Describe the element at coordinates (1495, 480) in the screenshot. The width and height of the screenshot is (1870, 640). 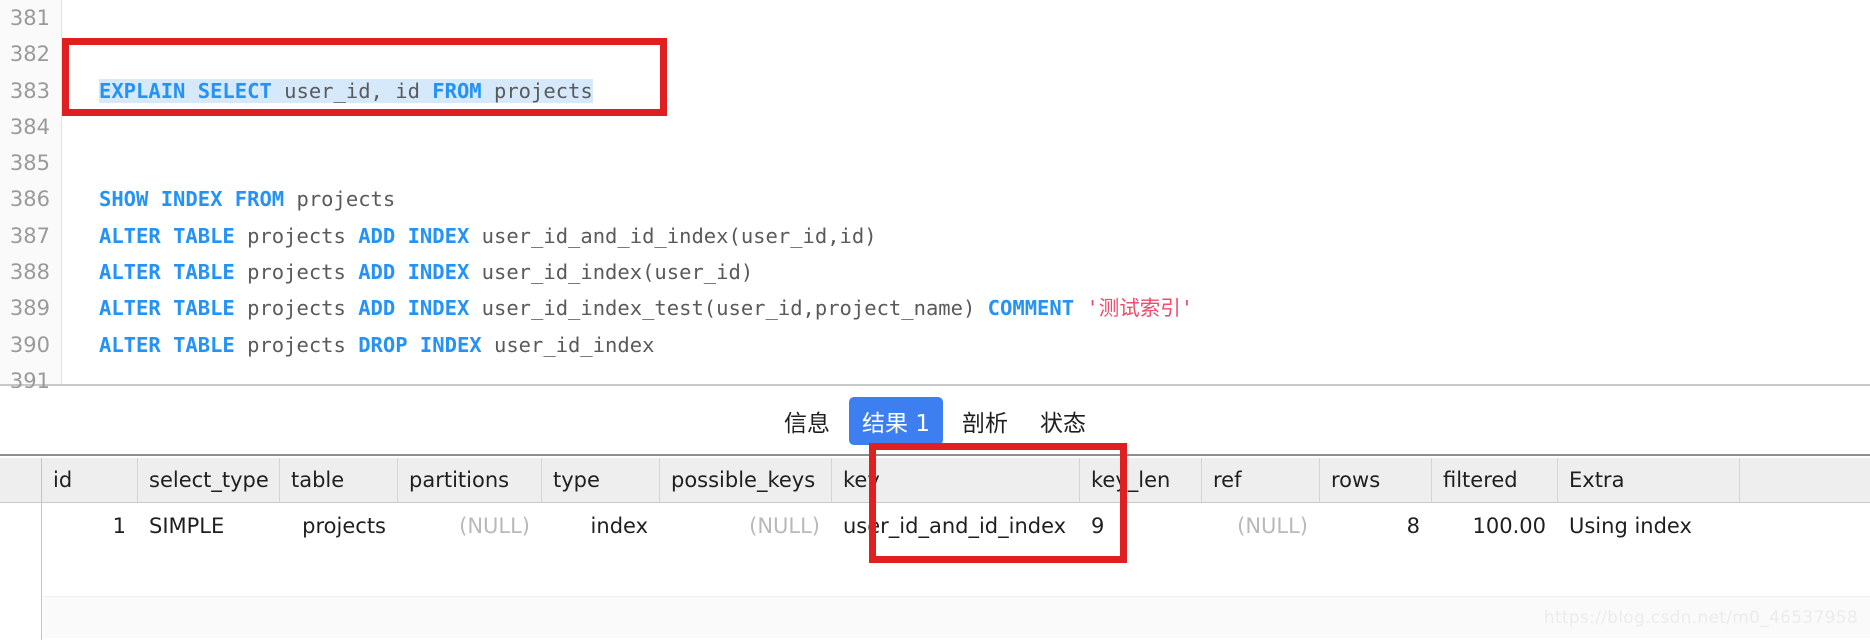
I see `column-header-filtered: filtered` at that location.